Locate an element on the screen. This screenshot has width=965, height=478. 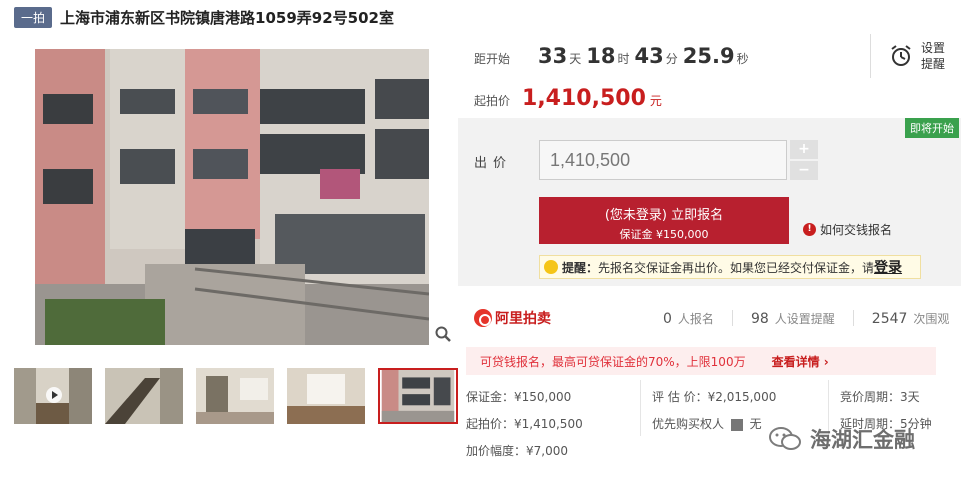
header: 一拍 上海市浦东新区书院镇唐港路1059弄92号502室 is located at coordinates (204, 17).